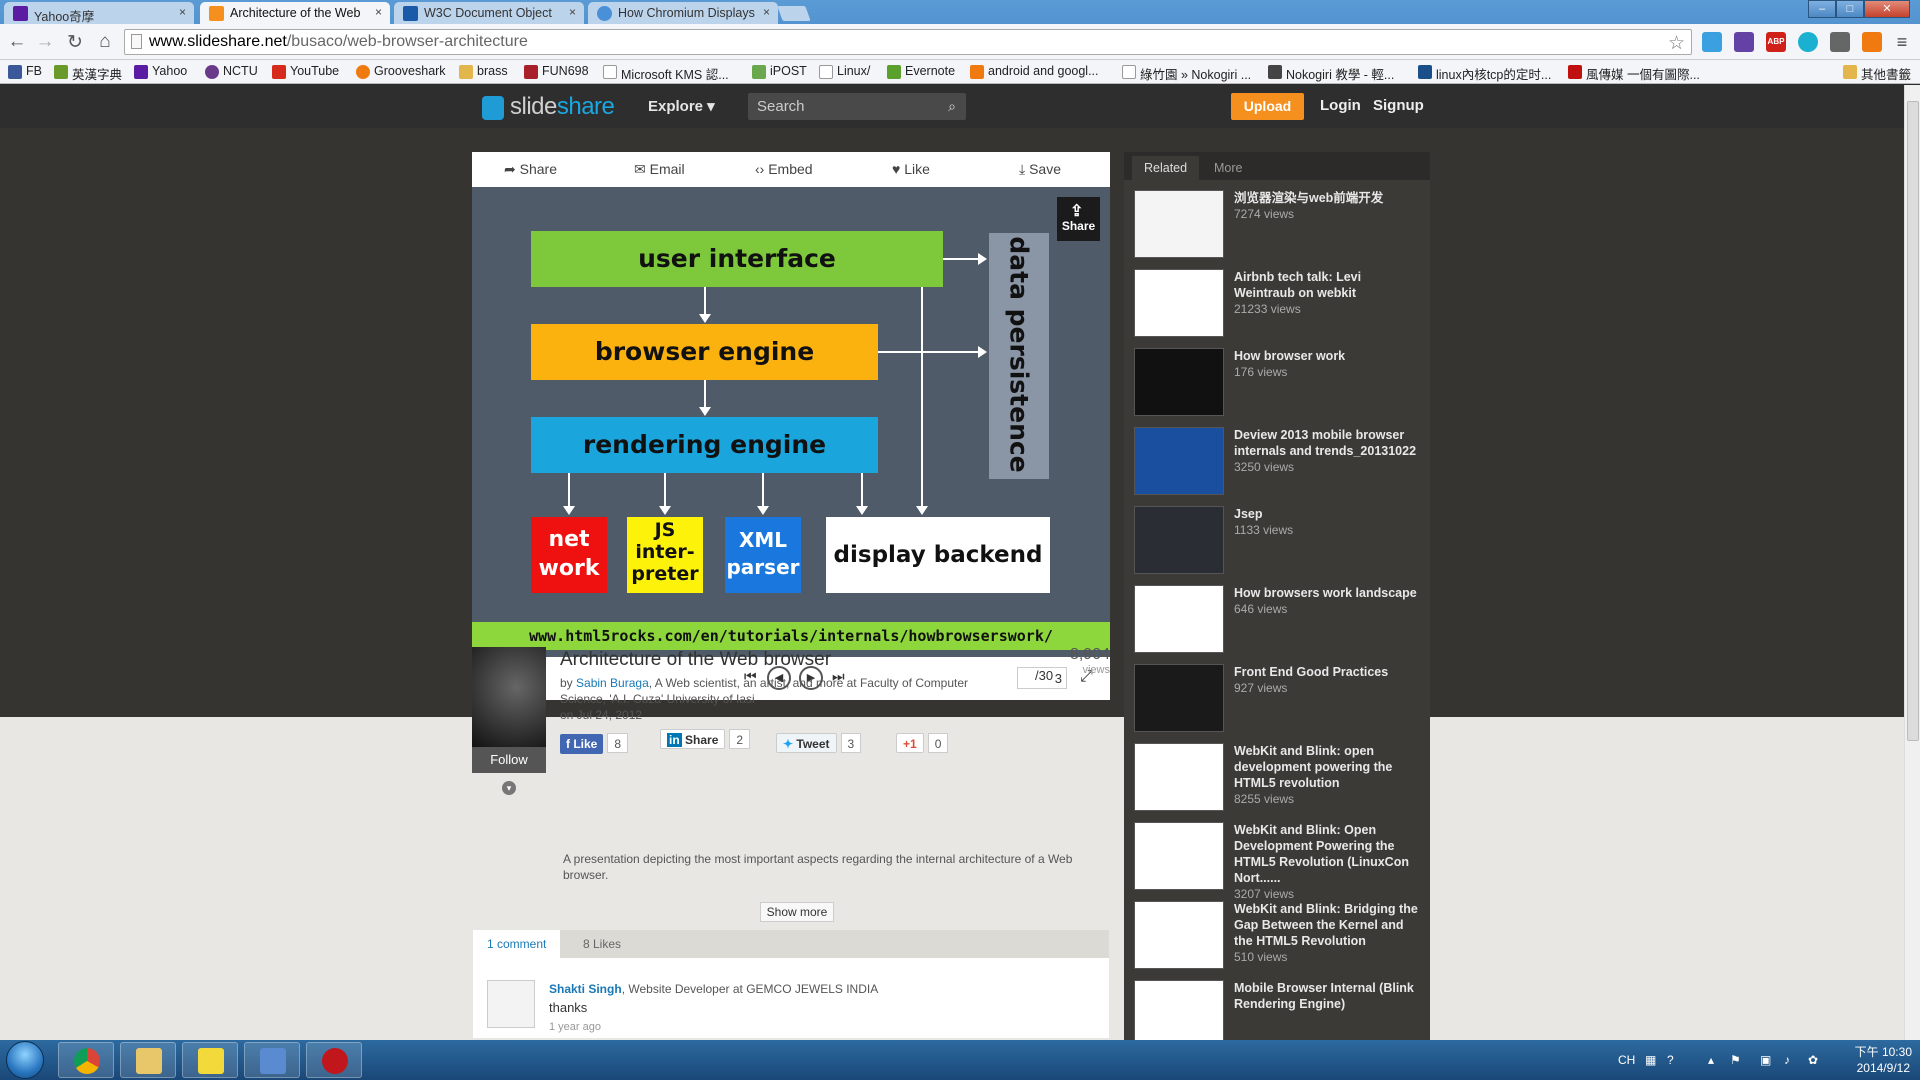  What do you see at coordinates (530, 169) in the screenshot?
I see `share-button: ➦ Share` at bounding box center [530, 169].